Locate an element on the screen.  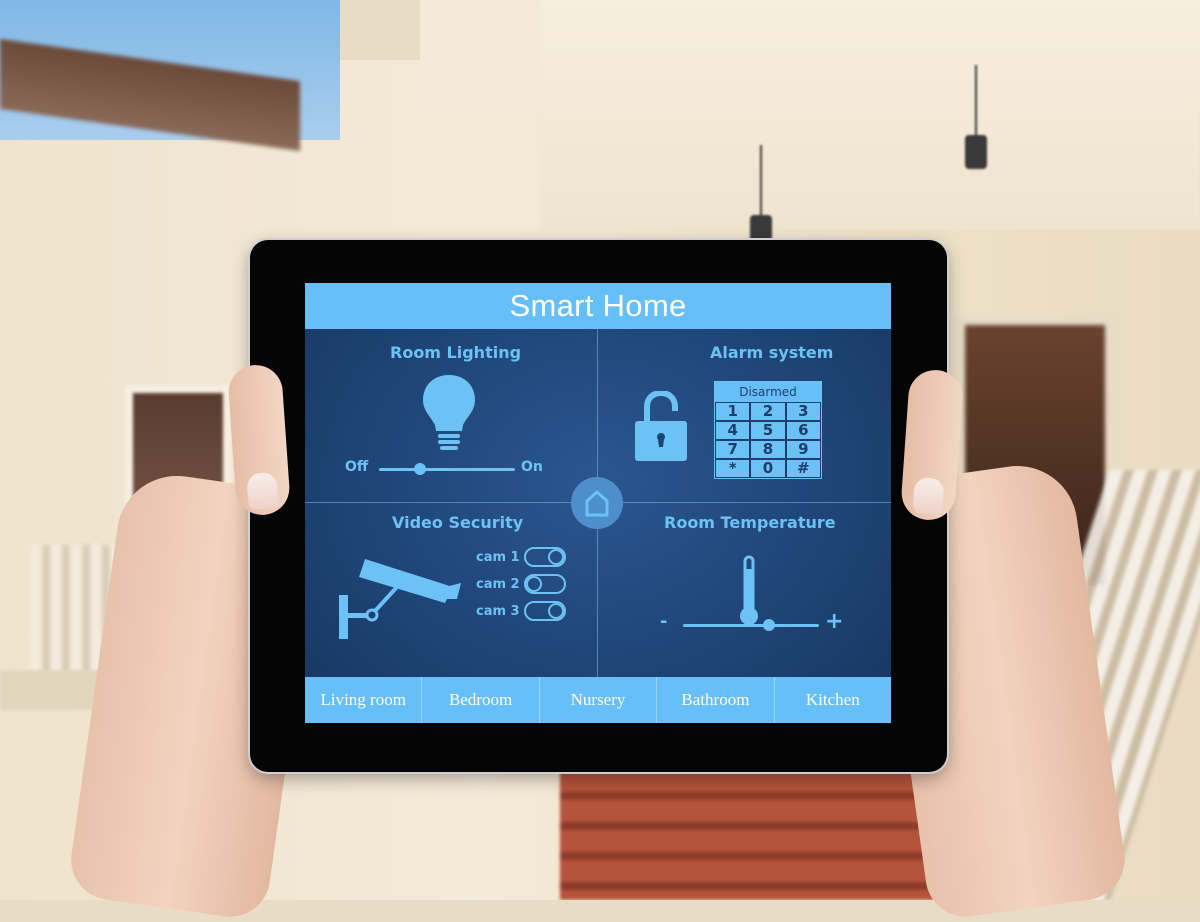
alarm-system-title: Alarm system is located at coordinates (772, 352).